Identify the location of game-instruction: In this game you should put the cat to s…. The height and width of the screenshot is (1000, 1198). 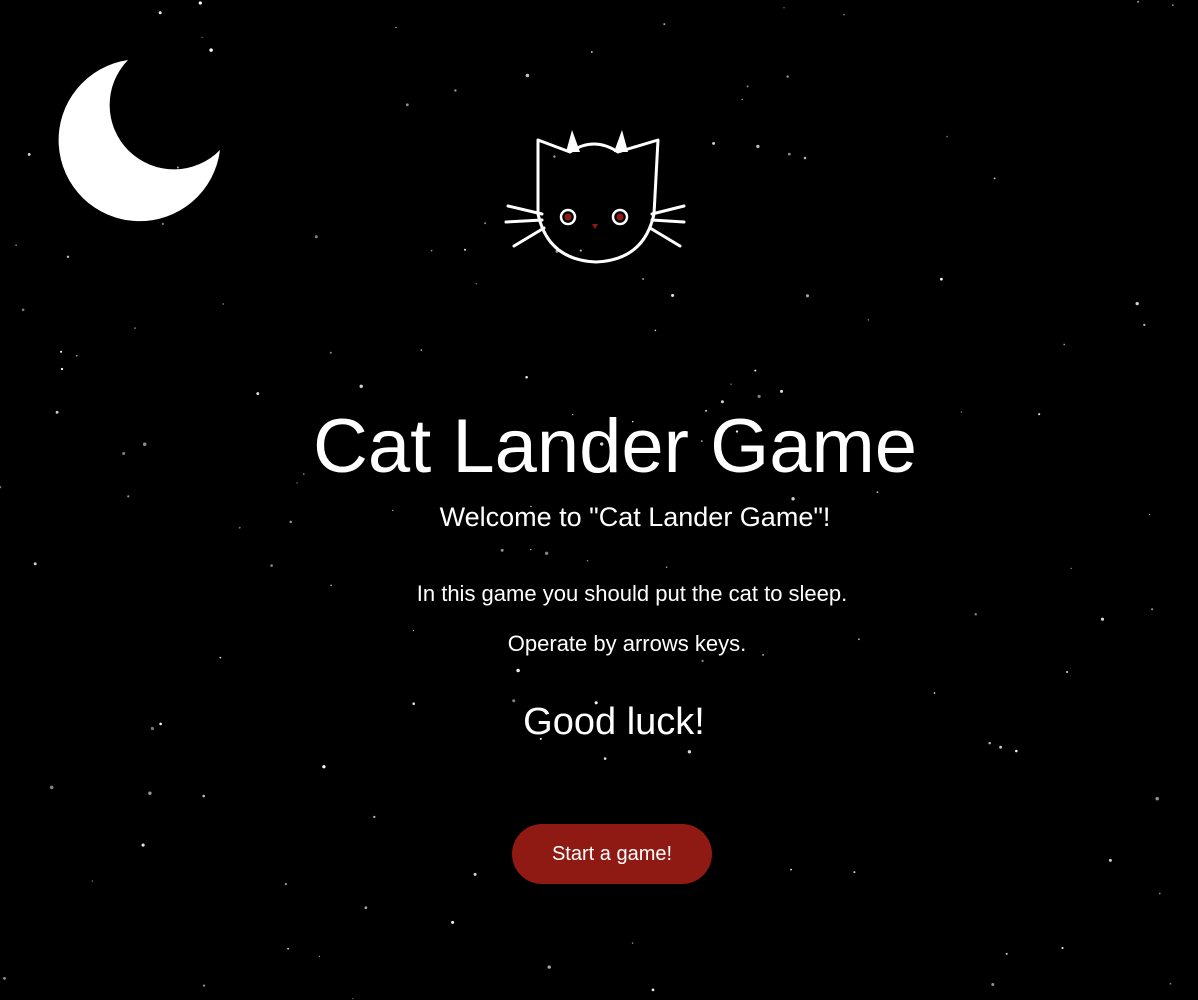
(632, 593).